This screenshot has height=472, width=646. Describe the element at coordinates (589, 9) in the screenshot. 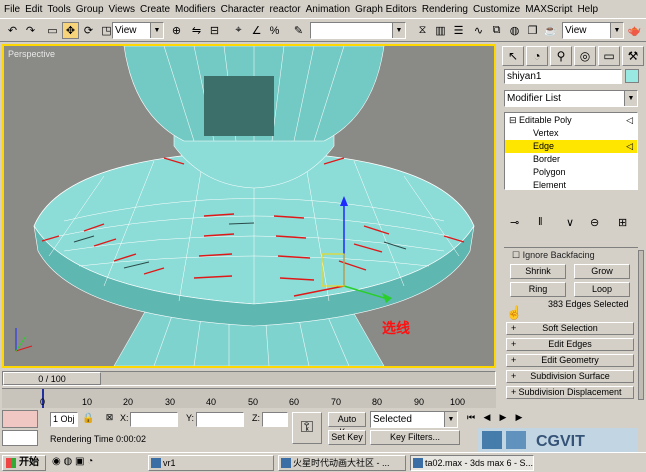

I see `menu-help: Help` at that location.